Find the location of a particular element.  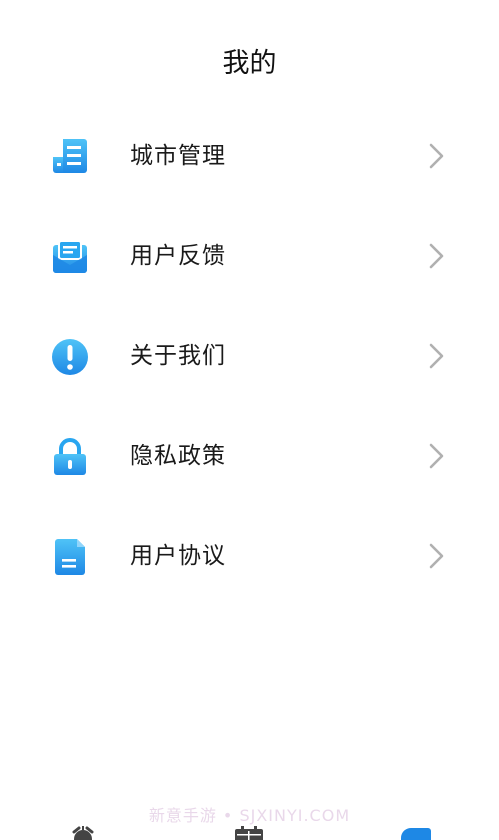

page-title: 我的 is located at coordinates (249, 63).